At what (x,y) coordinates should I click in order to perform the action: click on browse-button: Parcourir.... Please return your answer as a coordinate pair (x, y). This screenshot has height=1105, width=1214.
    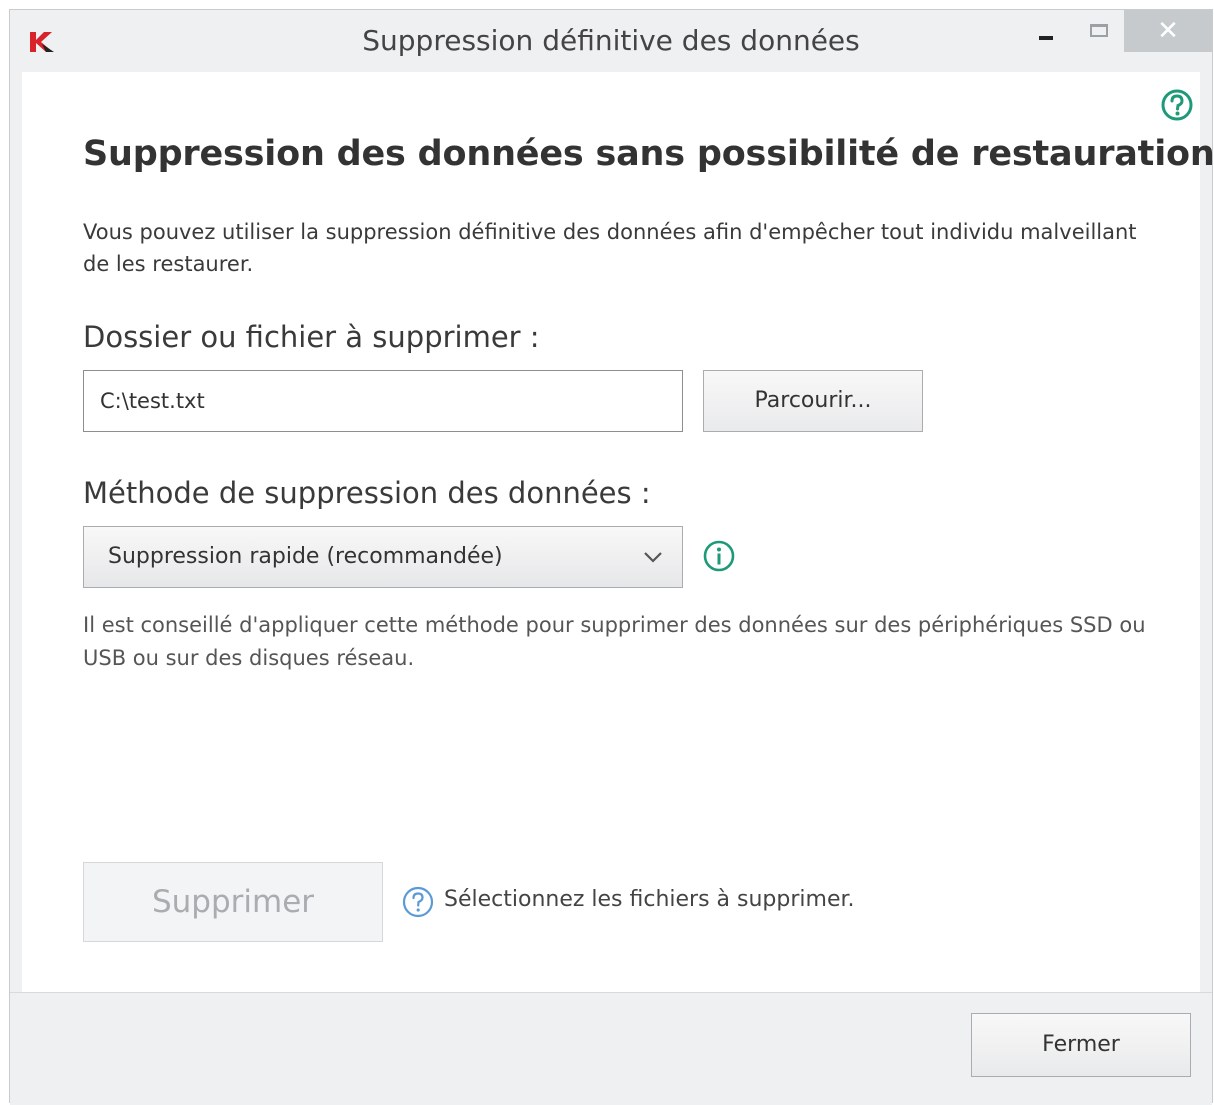
    Looking at the image, I should click on (813, 401).